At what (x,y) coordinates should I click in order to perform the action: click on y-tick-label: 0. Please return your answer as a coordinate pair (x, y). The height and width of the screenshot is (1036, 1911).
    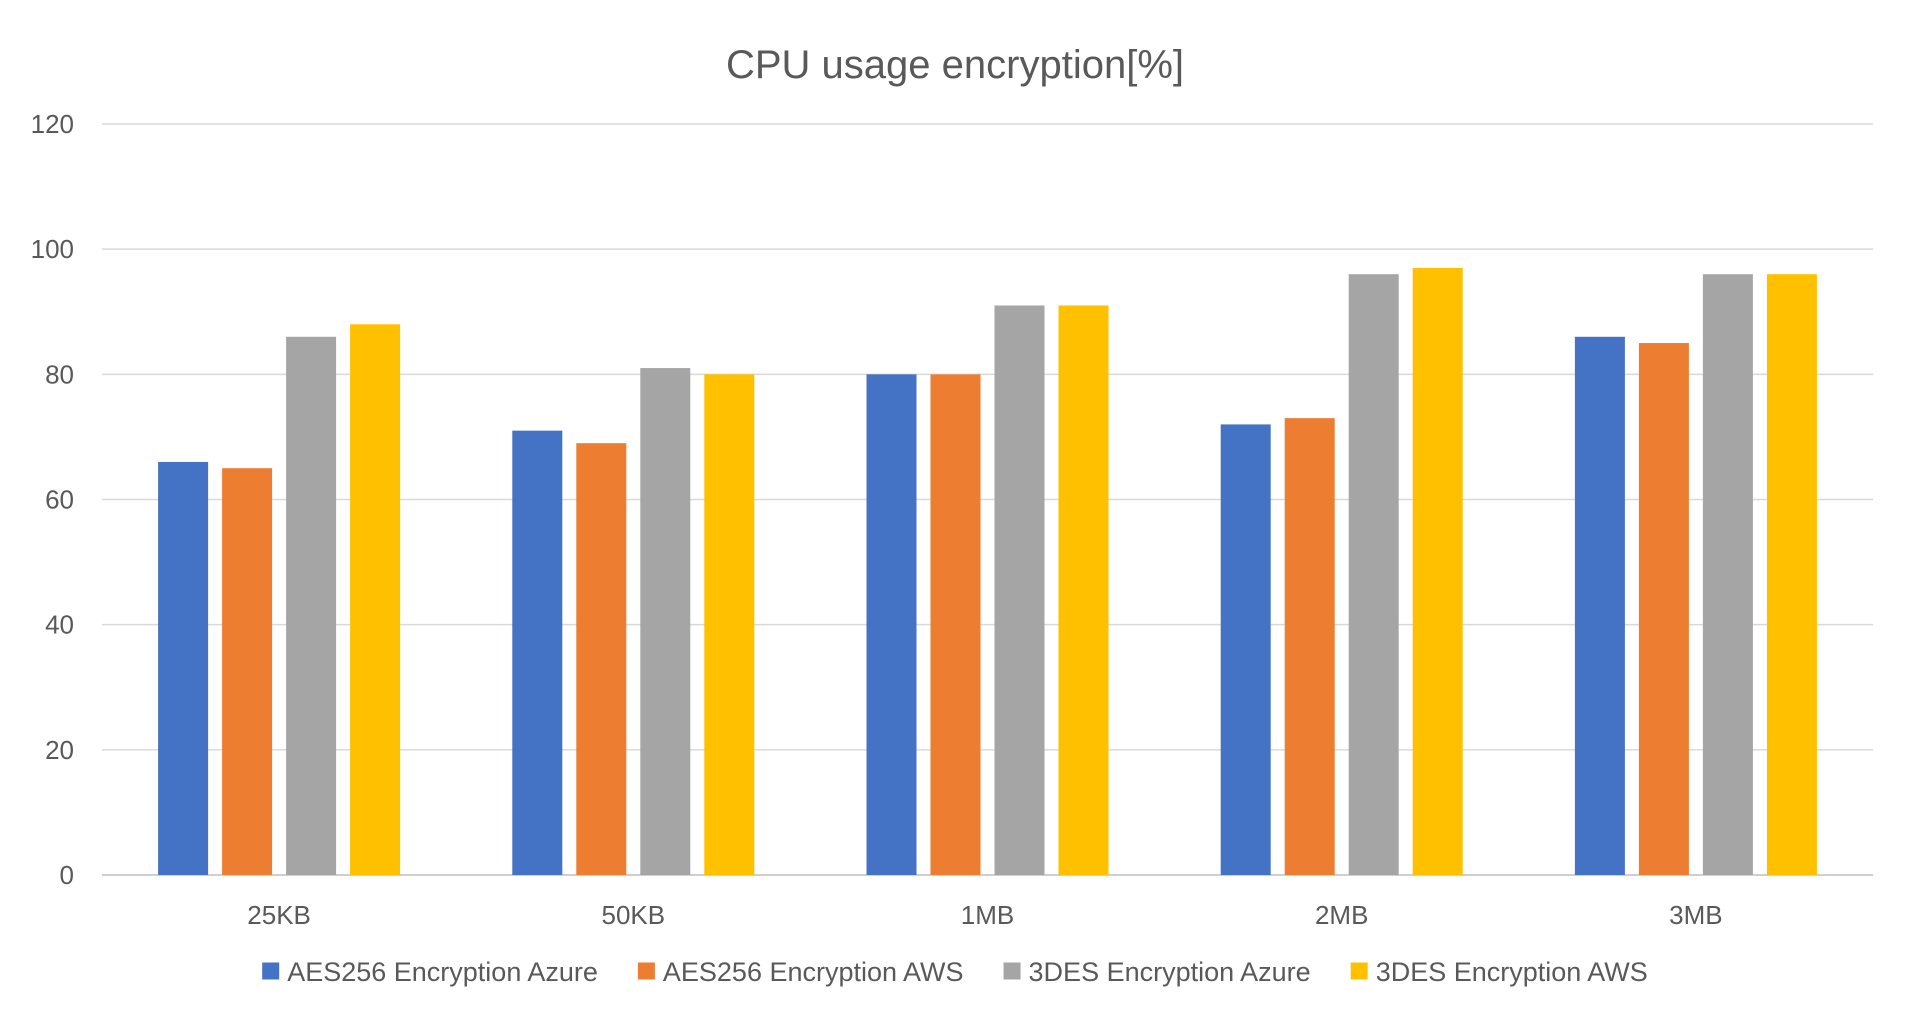
    Looking at the image, I should click on (67, 875).